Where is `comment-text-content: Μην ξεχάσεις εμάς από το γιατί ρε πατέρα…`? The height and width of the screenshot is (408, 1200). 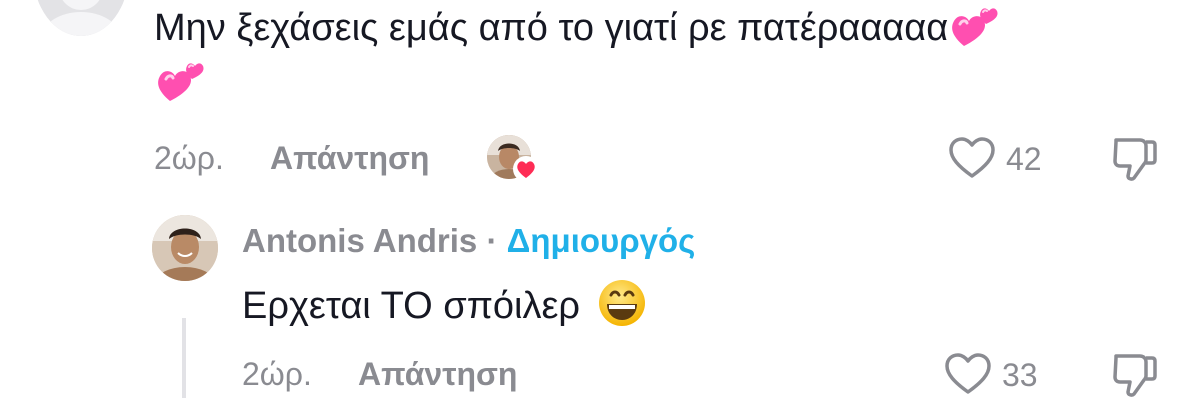
comment-text-content: Μην ξεχάσεις εμάς από το γιατί ρε πατέρα… is located at coordinates (551, 28).